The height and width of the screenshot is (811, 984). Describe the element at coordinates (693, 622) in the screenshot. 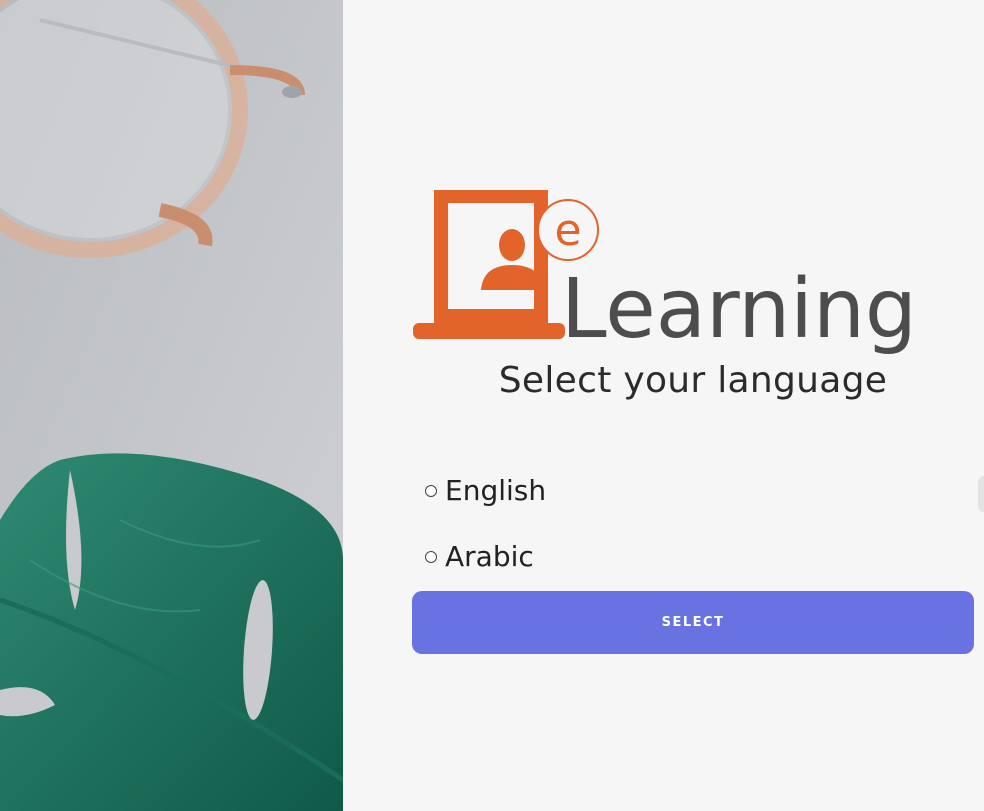

I see `select-button: SELECT` at that location.